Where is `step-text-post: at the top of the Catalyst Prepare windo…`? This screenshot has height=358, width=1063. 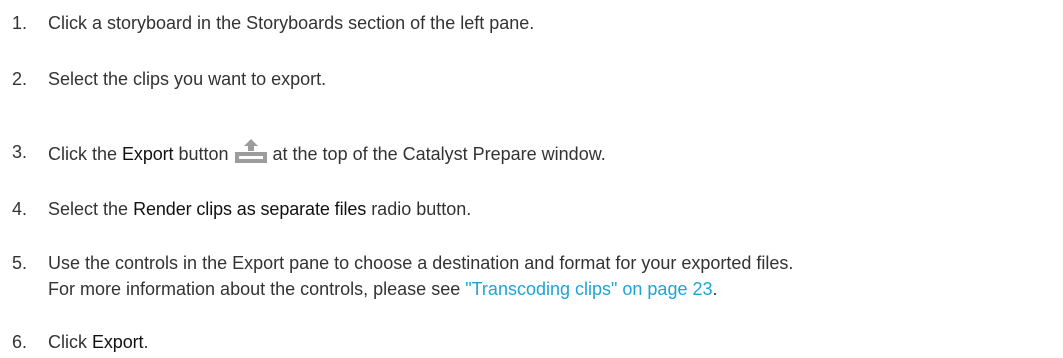
step-text-post: at the top of the Catalyst Prepare windo… is located at coordinates (439, 154).